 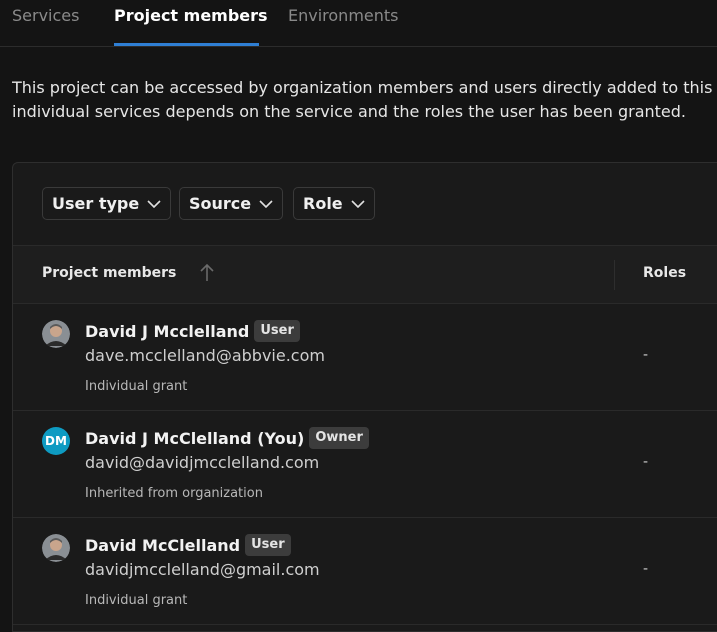 I want to click on member-name-line: David McClelland User, so click(x=188, y=545).